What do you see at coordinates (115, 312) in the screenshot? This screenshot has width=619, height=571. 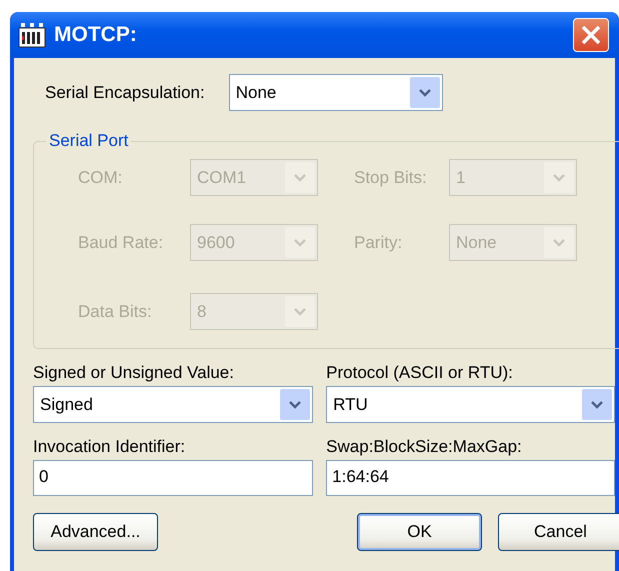 I see `field-label: Data Bits:` at bounding box center [115, 312].